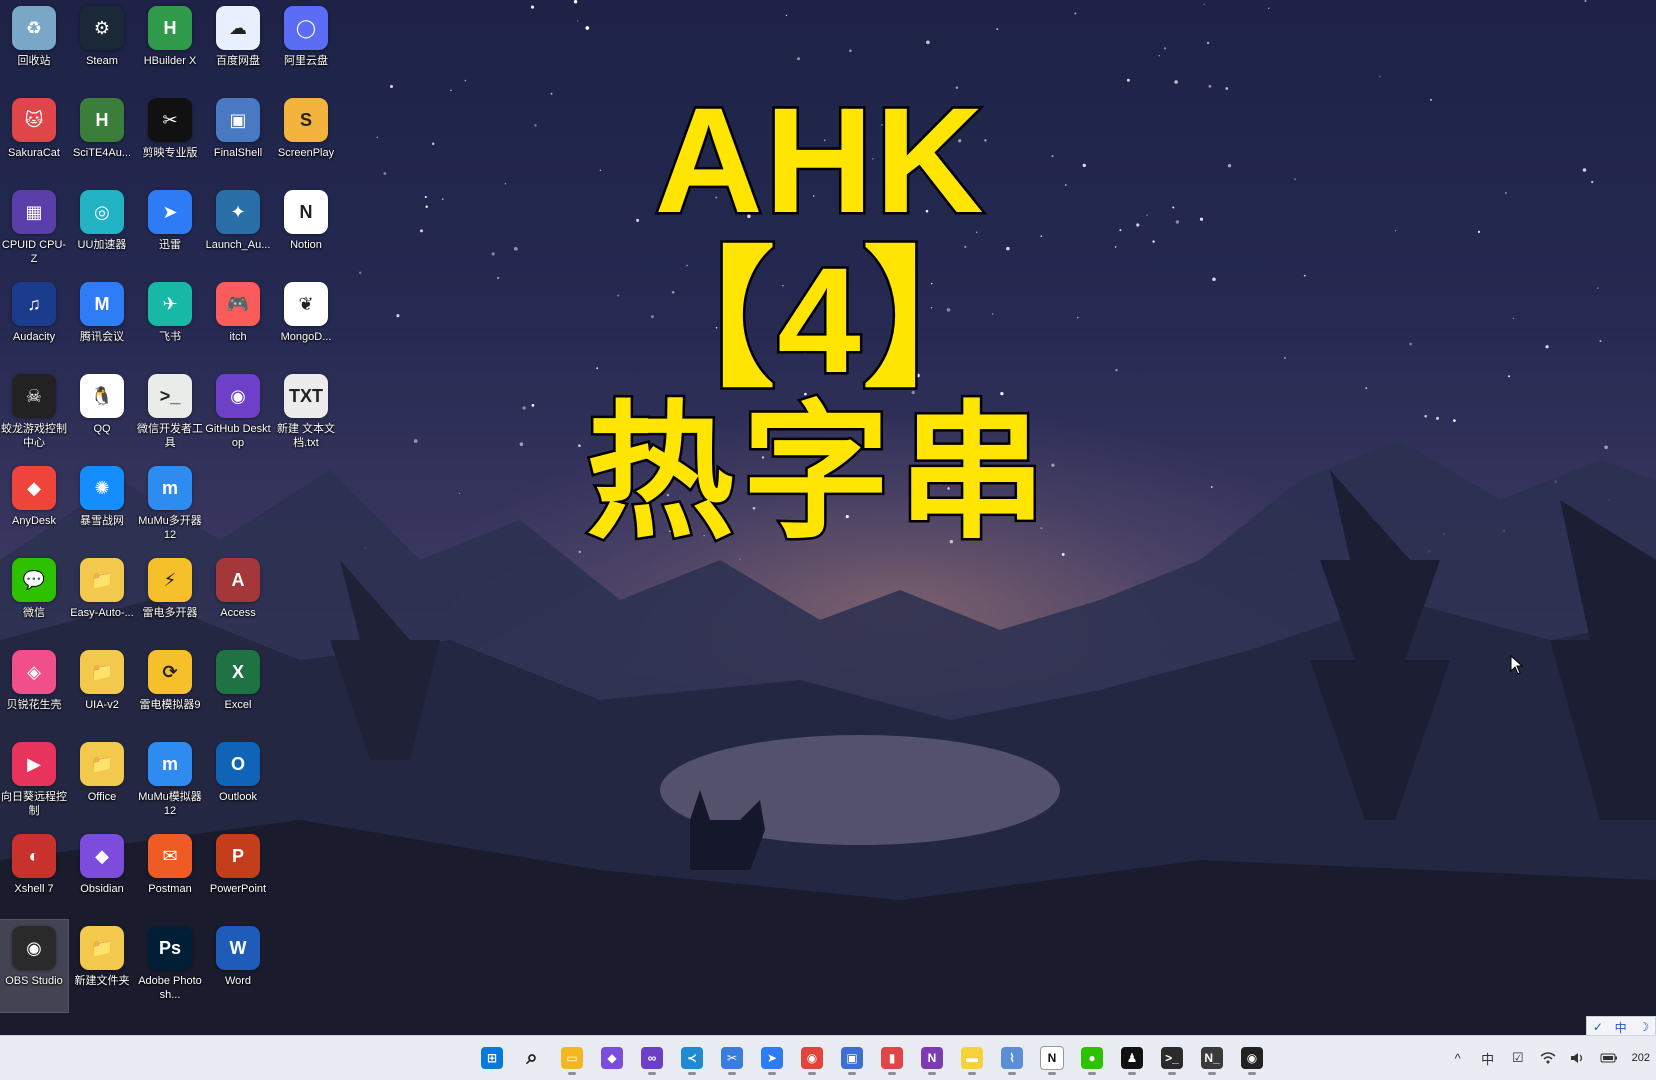  What do you see at coordinates (238, 414) in the screenshot?
I see `desktop-icon: ◉ GitHub Desktop` at bounding box center [238, 414].